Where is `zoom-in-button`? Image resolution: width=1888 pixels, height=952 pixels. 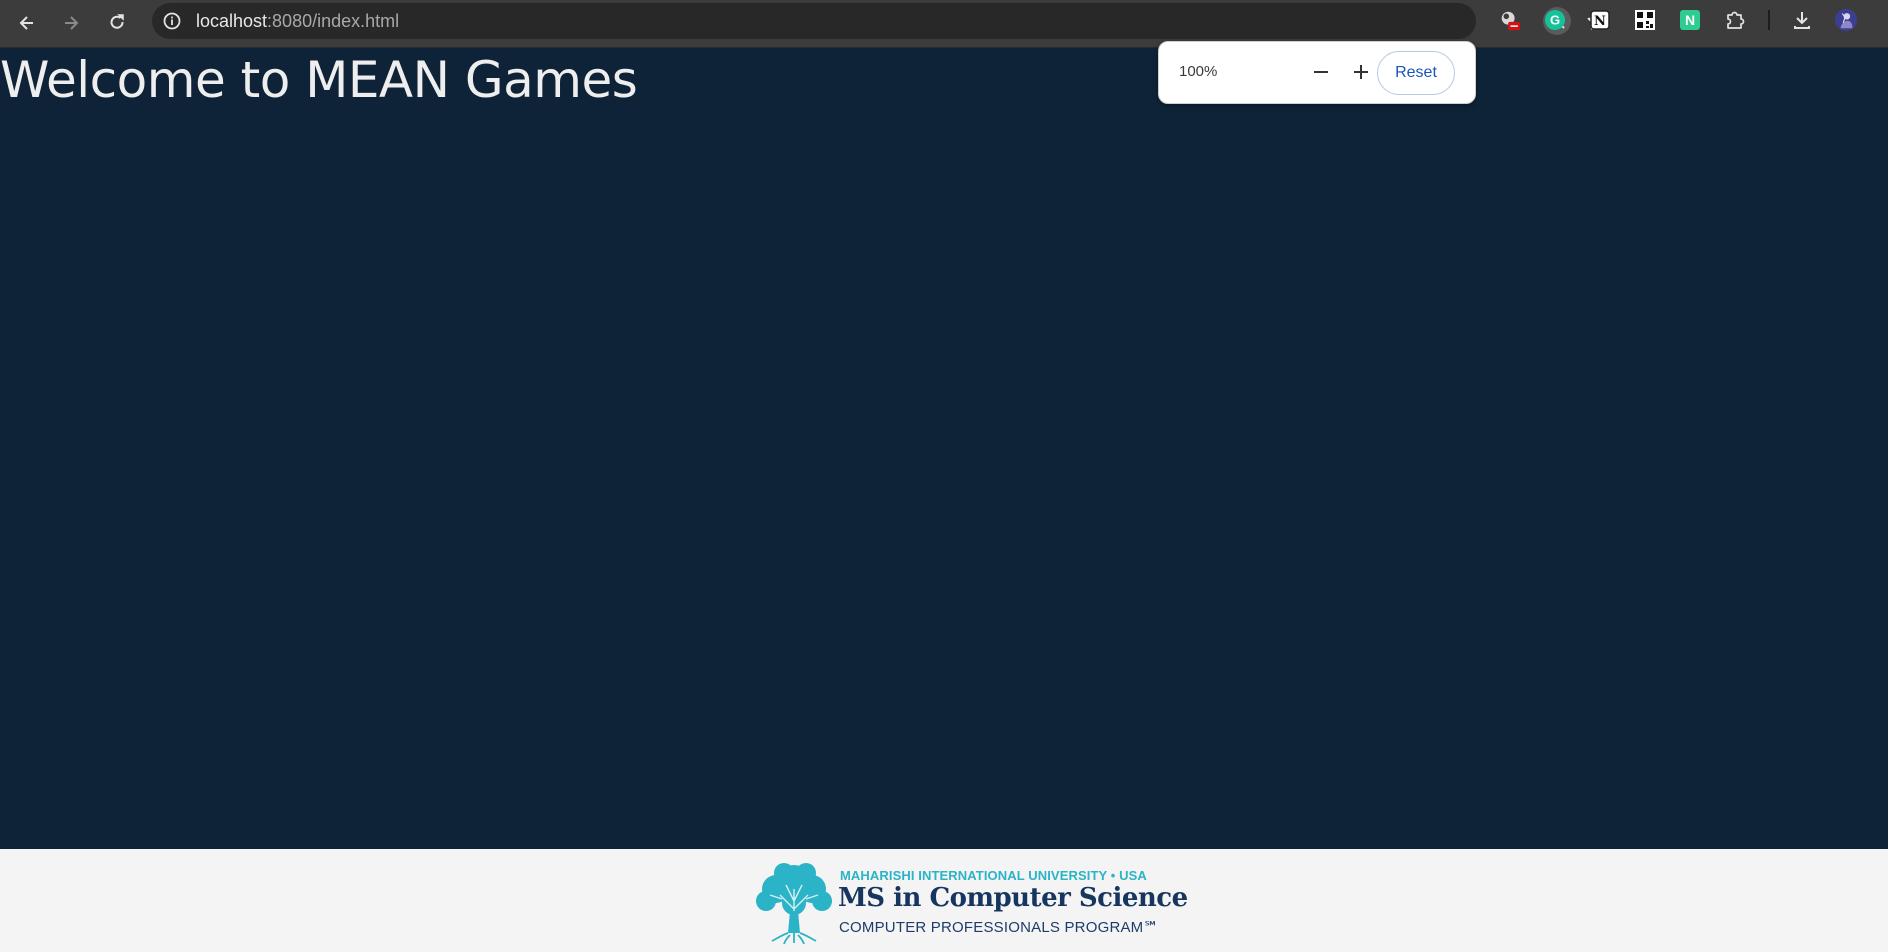
zoom-in-button is located at coordinates (1361, 72).